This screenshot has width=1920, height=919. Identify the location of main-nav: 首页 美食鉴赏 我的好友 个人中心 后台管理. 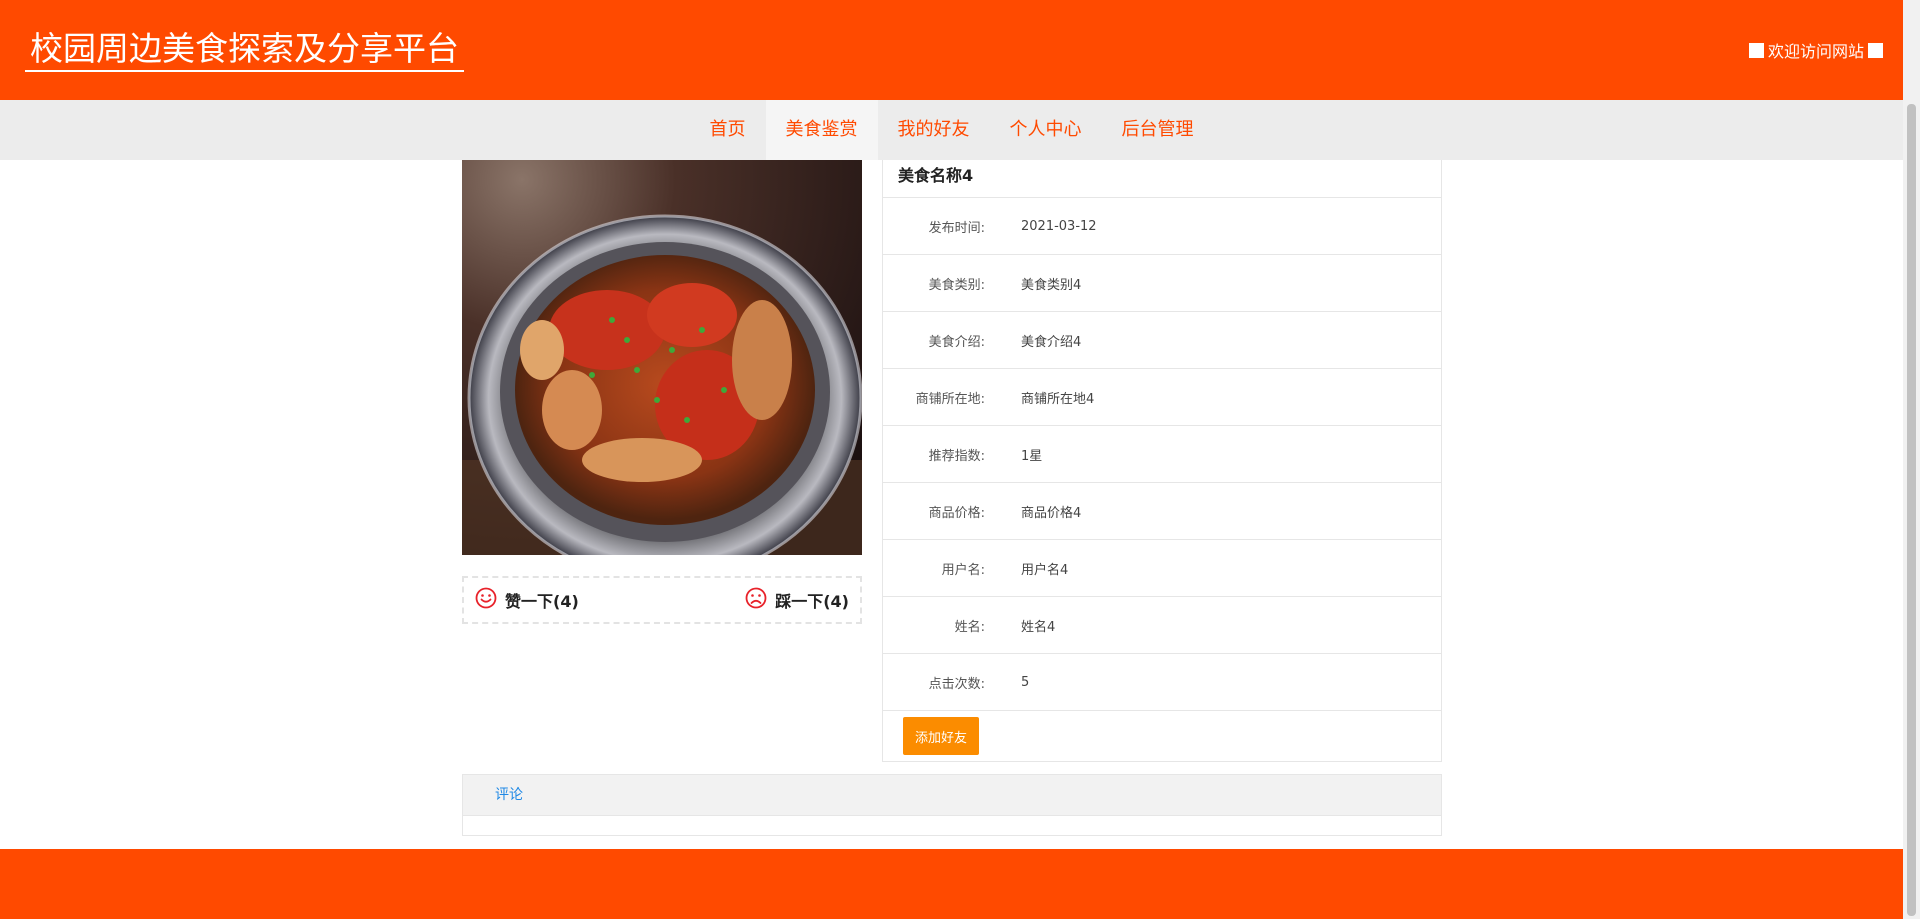
(951, 130).